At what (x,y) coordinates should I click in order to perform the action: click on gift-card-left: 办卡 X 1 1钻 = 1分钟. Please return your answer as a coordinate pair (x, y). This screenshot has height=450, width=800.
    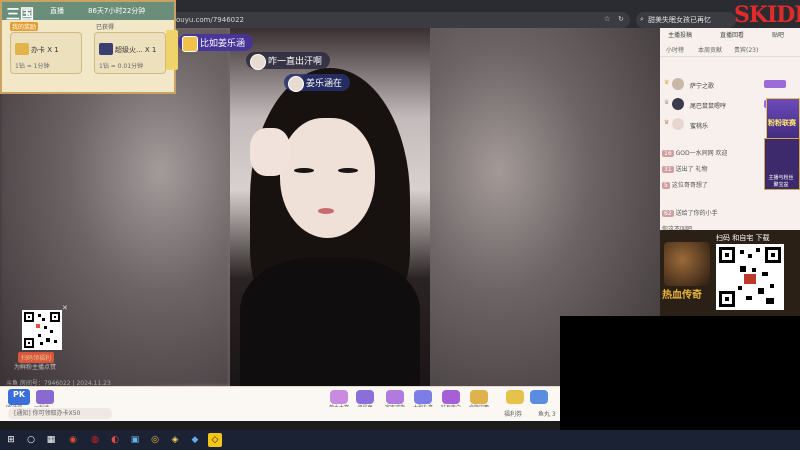
    Looking at the image, I should click on (46, 53).